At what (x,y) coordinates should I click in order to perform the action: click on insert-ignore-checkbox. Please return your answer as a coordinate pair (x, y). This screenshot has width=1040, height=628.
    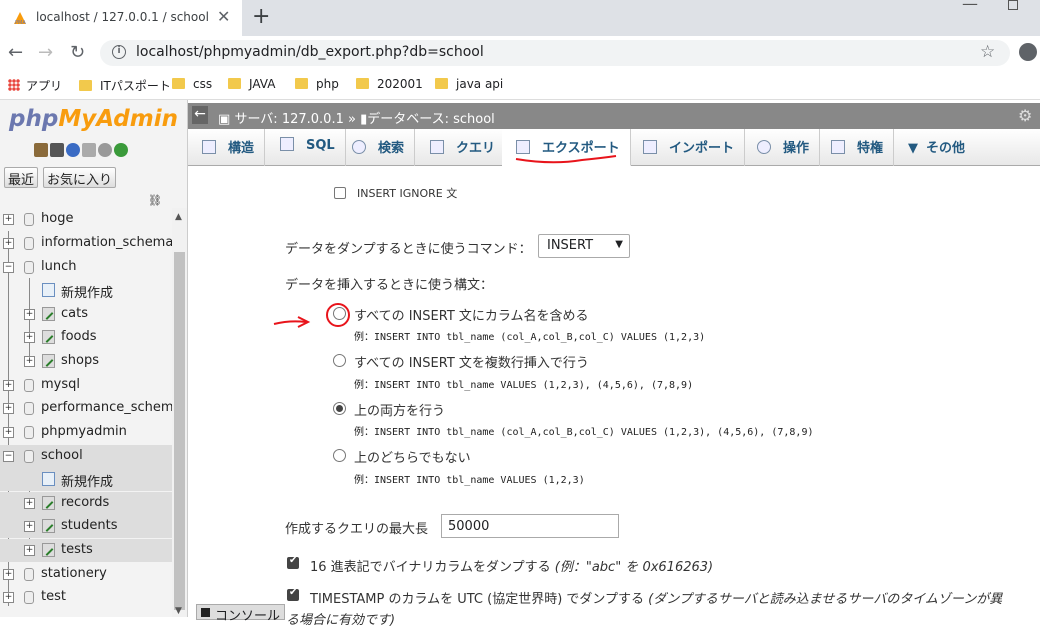
    Looking at the image, I should click on (340, 193).